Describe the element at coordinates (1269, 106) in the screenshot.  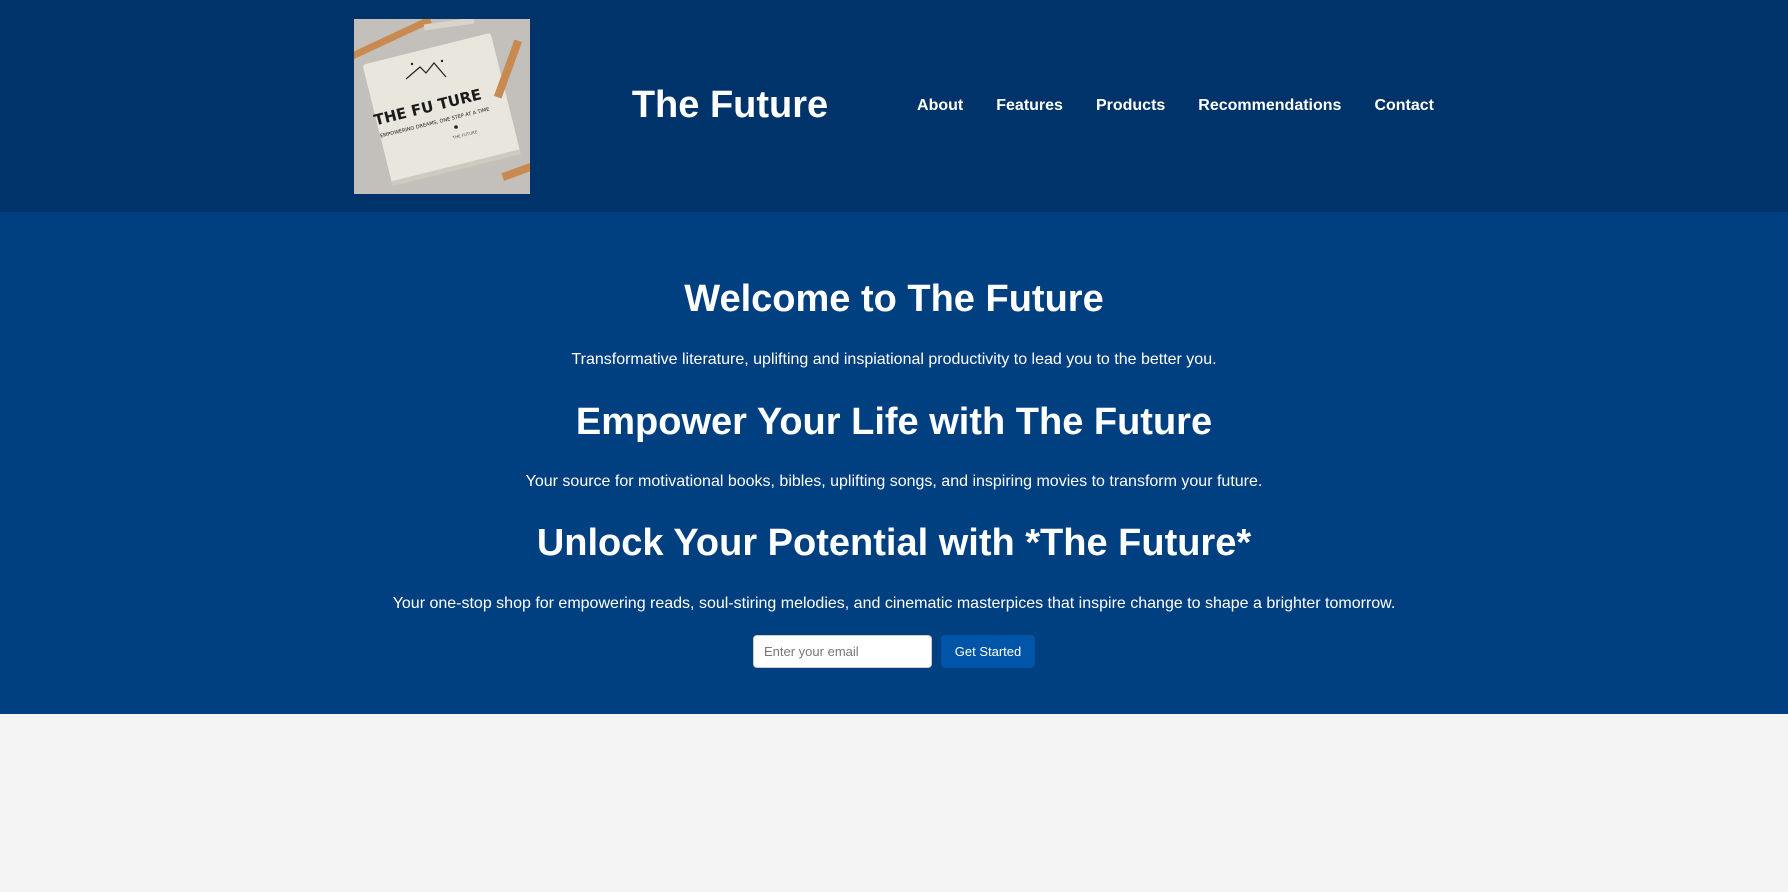
I see `nav-link-recommendations: Recommendations` at that location.